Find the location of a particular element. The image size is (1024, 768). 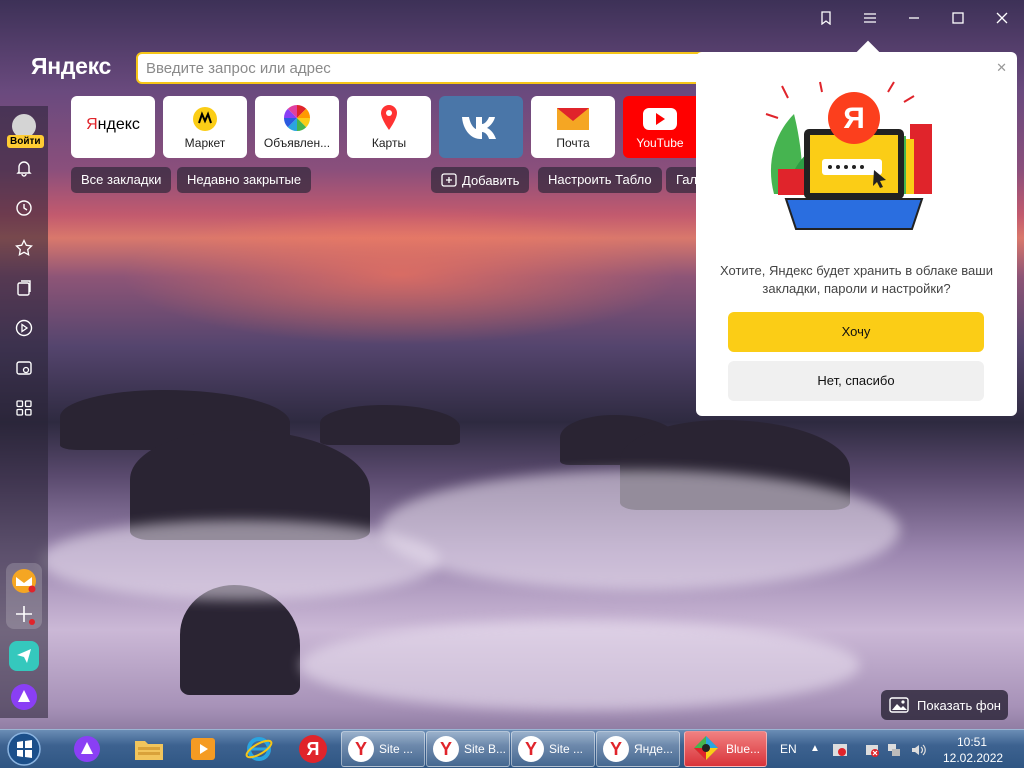

market-icon is located at coordinates (205, 114).